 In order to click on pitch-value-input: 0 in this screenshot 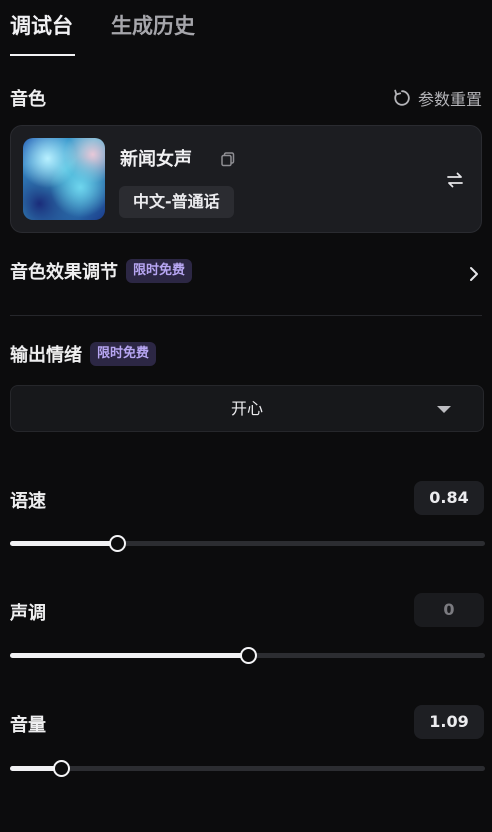, I will do `click(449, 610)`.